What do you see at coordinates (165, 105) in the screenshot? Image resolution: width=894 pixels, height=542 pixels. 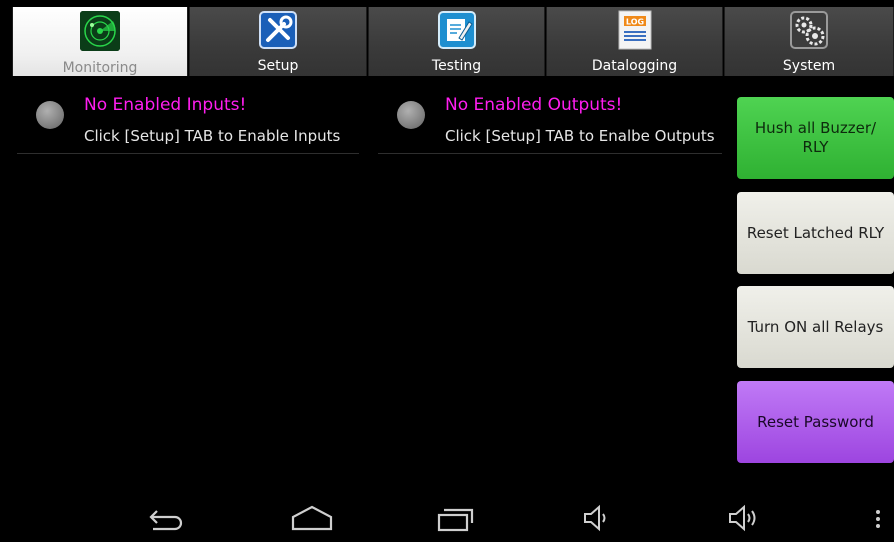 I see `inputs-title: No Enabled Inputs!` at bounding box center [165, 105].